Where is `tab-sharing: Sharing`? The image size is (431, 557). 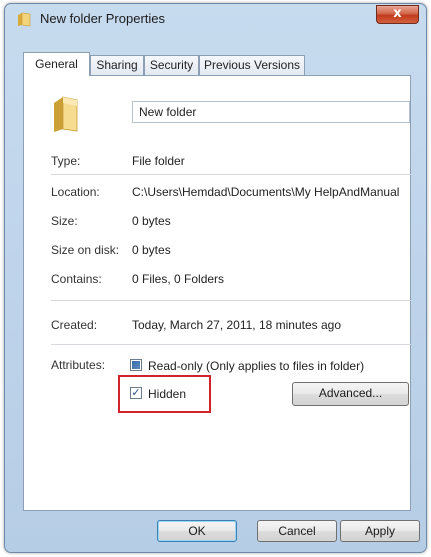 tab-sharing: Sharing is located at coordinates (117, 65).